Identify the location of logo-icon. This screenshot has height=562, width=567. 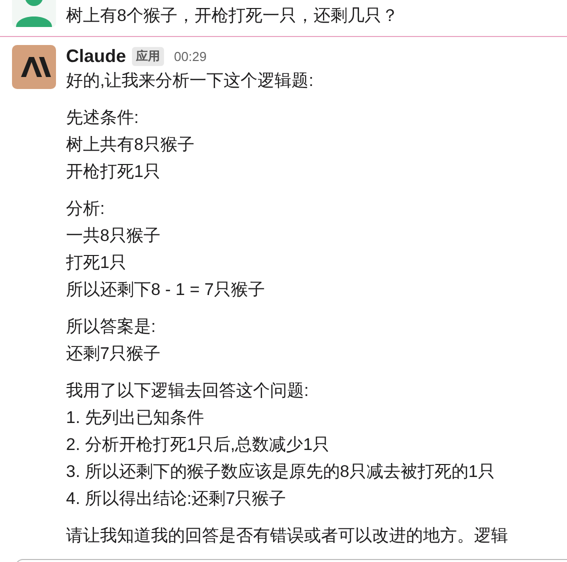
(34, 67).